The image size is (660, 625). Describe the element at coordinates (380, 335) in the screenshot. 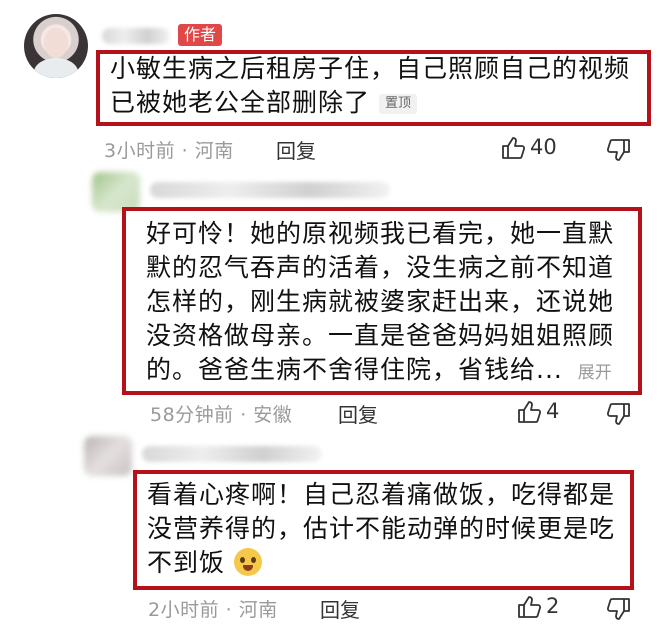

I see `comment-2-line: 没资格做母亲。一直是爸爸妈妈姐姐照顾` at that location.